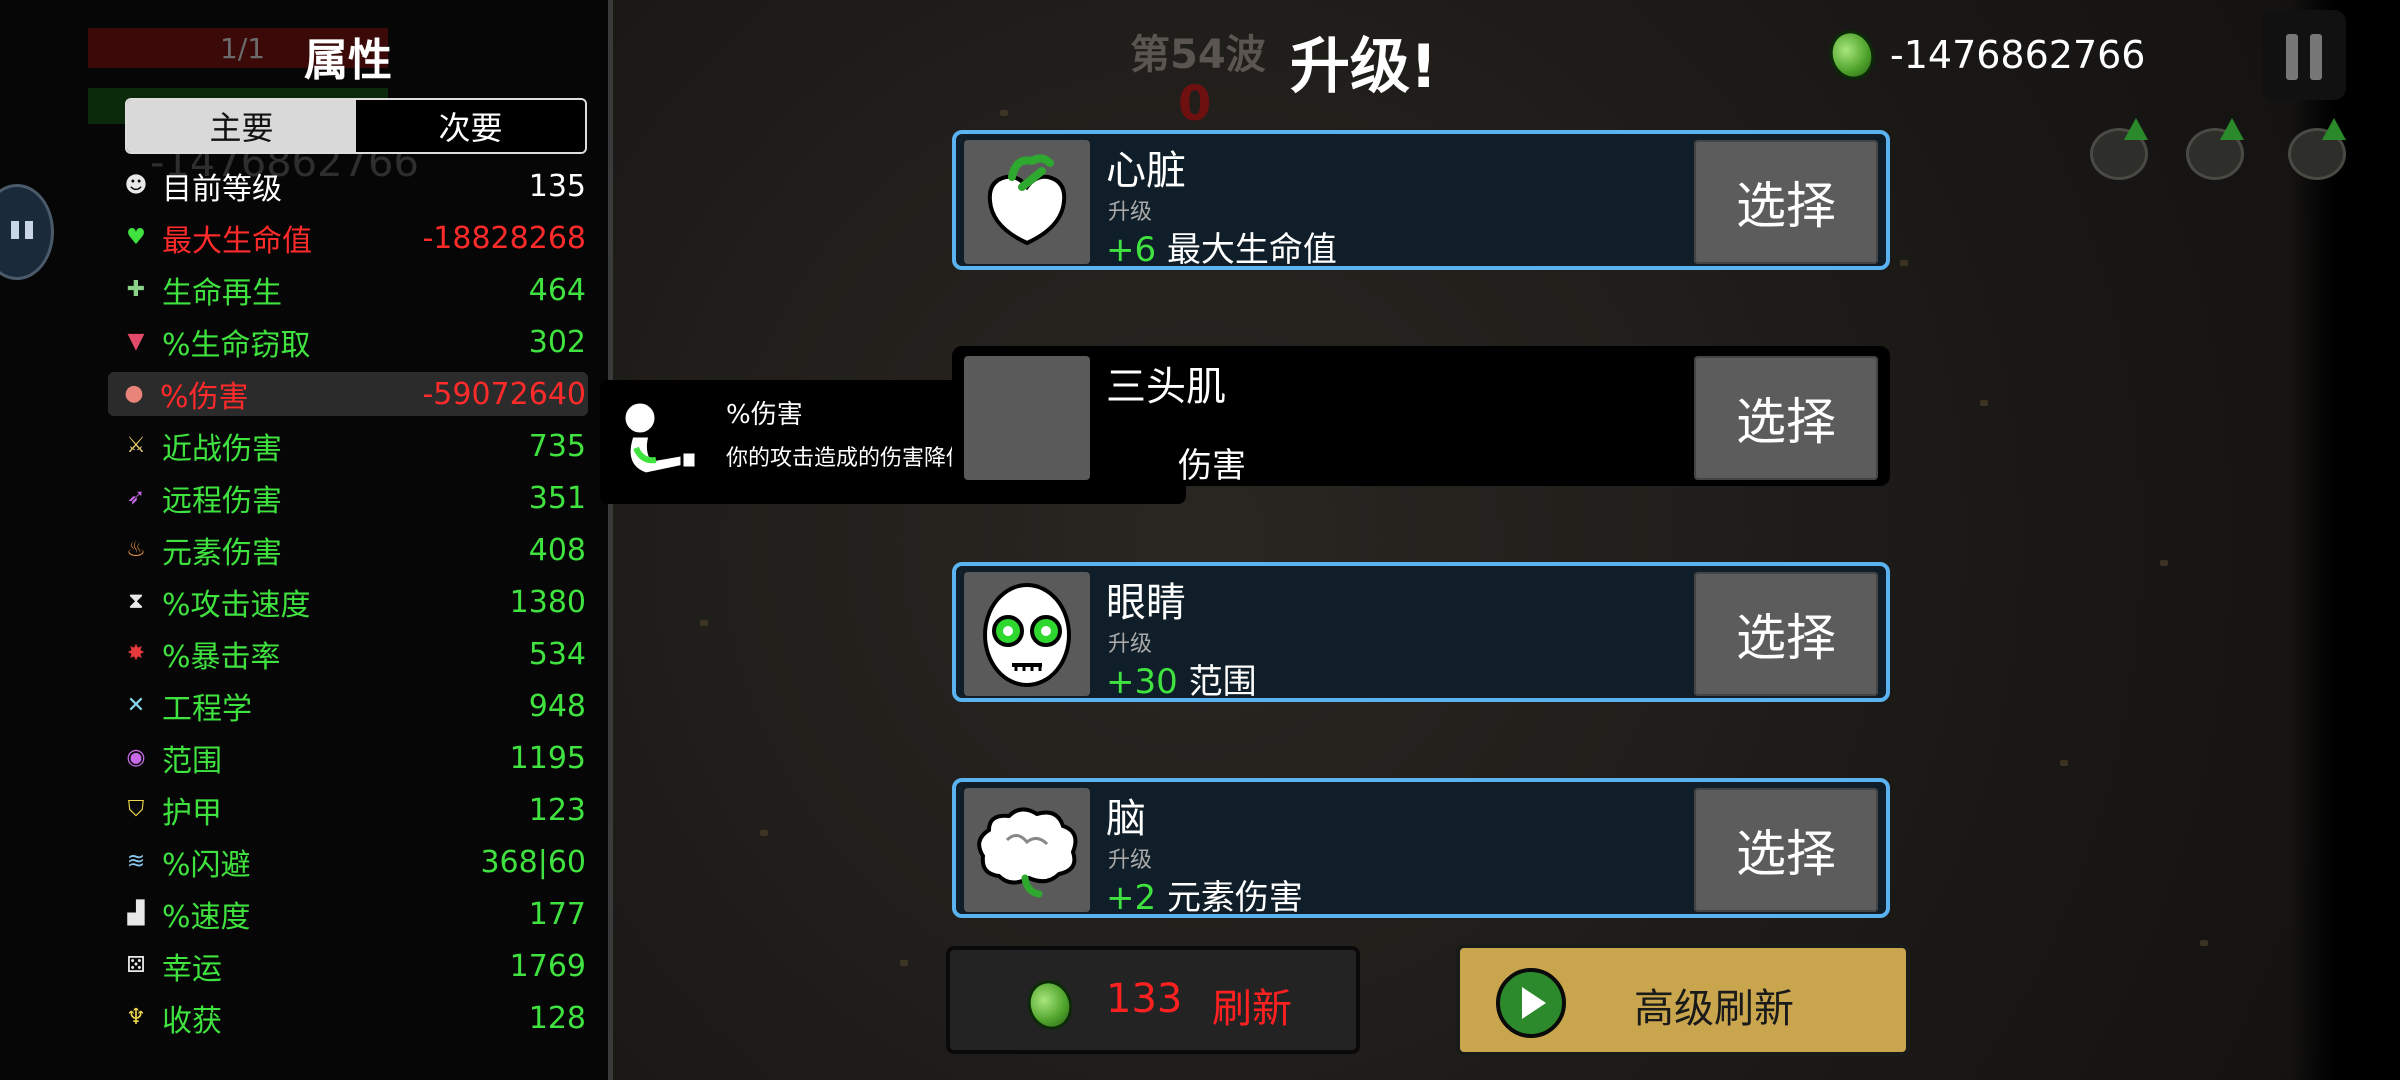 The image size is (2400, 1080). Describe the element at coordinates (136, 653) in the screenshot. I see `crit-burst-icon: ✸` at that location.